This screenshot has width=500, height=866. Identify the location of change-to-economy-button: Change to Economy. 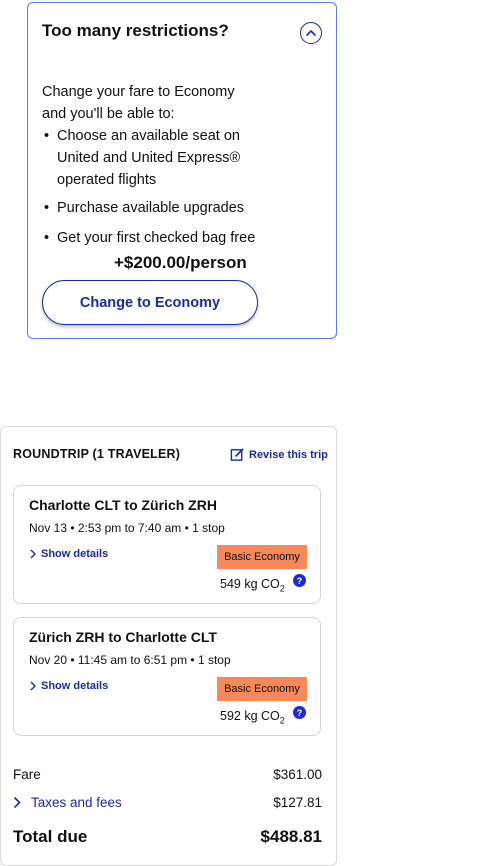
(150, 302).